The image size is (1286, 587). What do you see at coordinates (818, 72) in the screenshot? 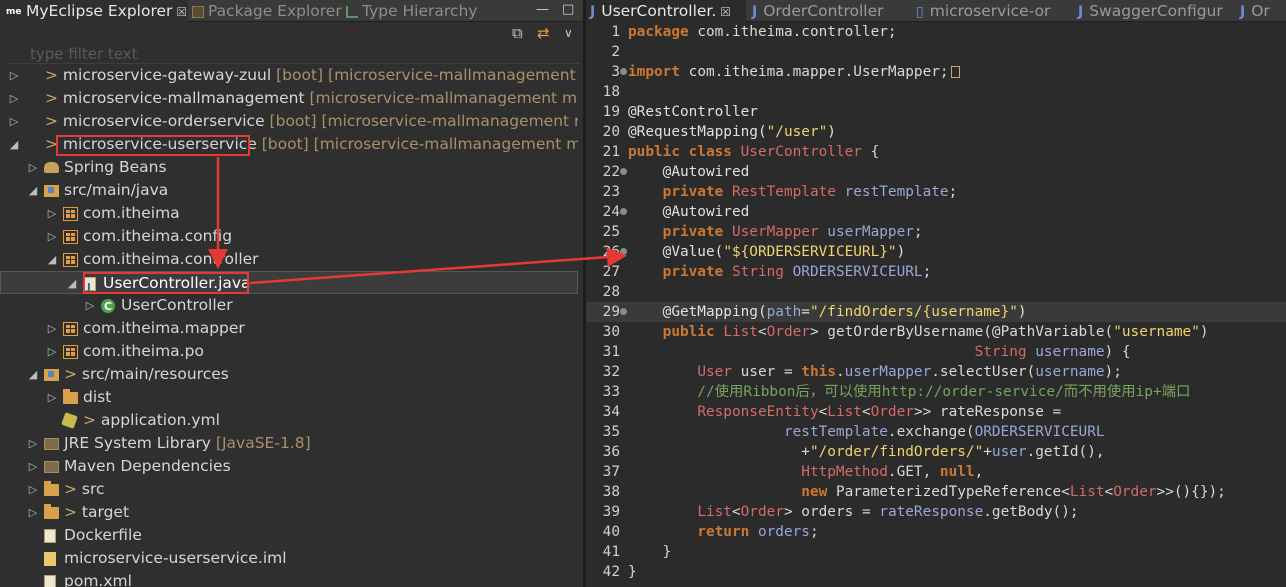
I see `code-token: com.itheima.mapper.UserMapper;` at bounding box center [818, 72].